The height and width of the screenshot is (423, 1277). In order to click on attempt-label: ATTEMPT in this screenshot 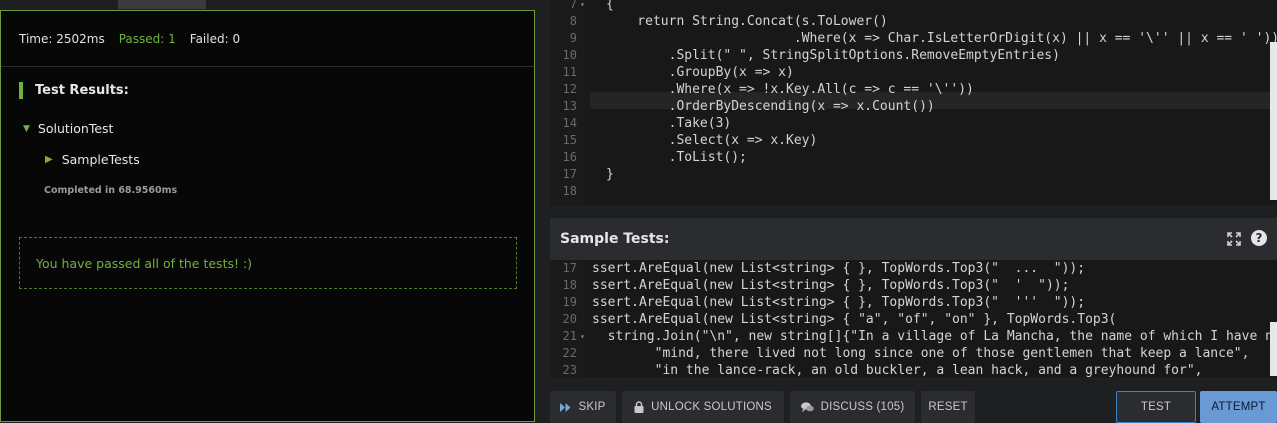, I will do `click(1238, 407)`.